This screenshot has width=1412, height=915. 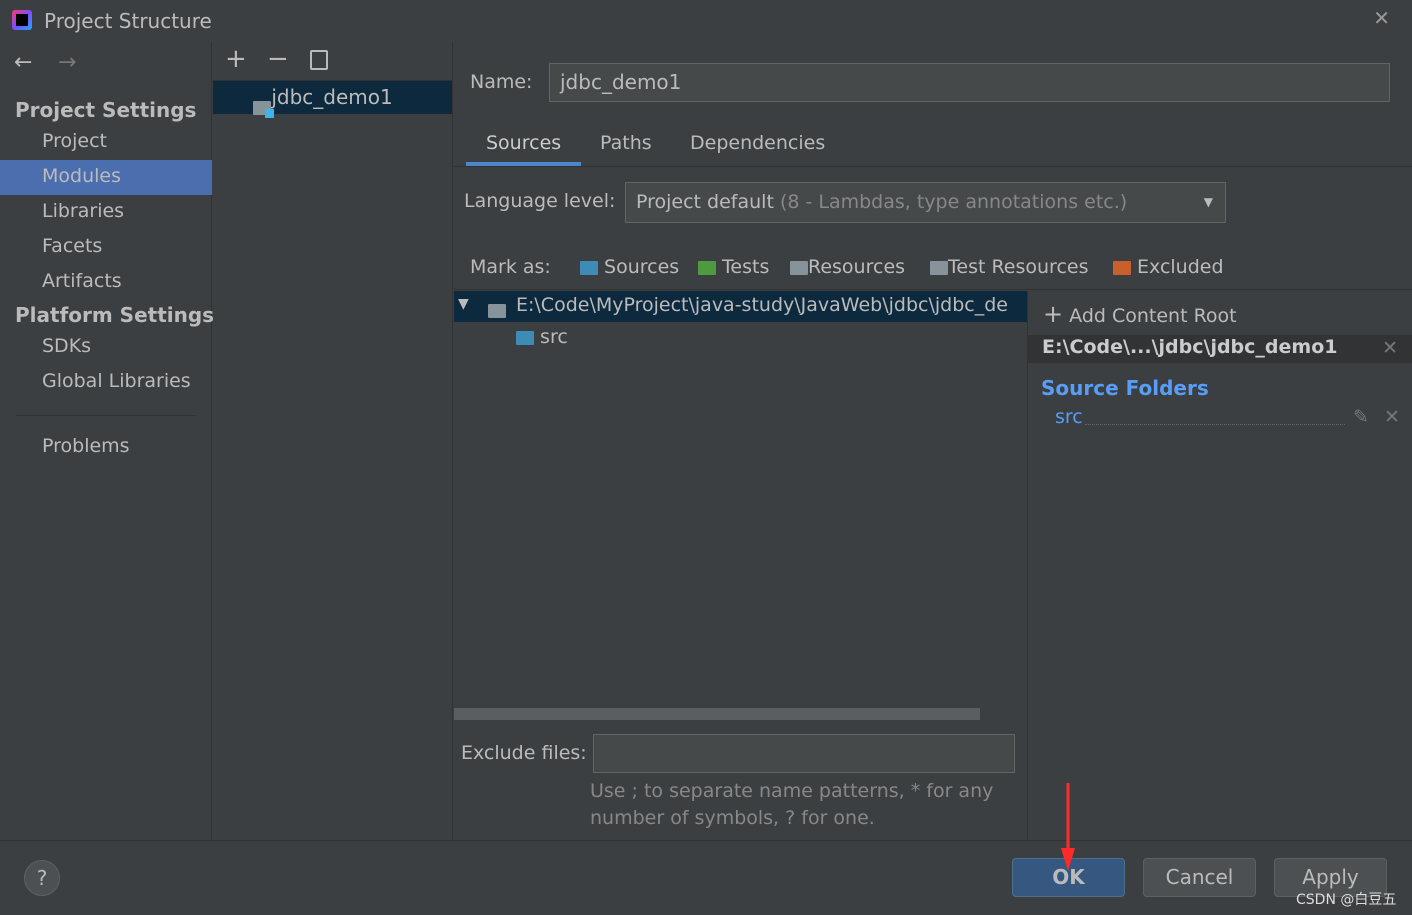 I want to click on sidebar-item-sdks: SDKs, so click(x=106, y=347).